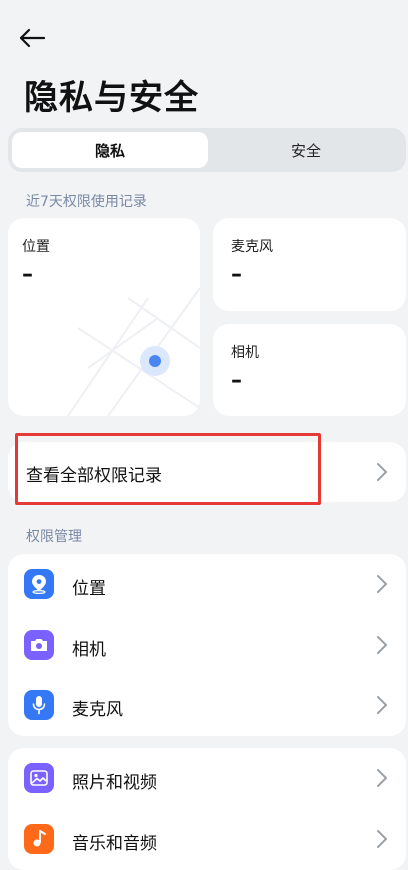 This screenshot has width=408, height=870. Describe the element at coordinates (39, 778) in the screenshot. I see `photo-icon` at that location.